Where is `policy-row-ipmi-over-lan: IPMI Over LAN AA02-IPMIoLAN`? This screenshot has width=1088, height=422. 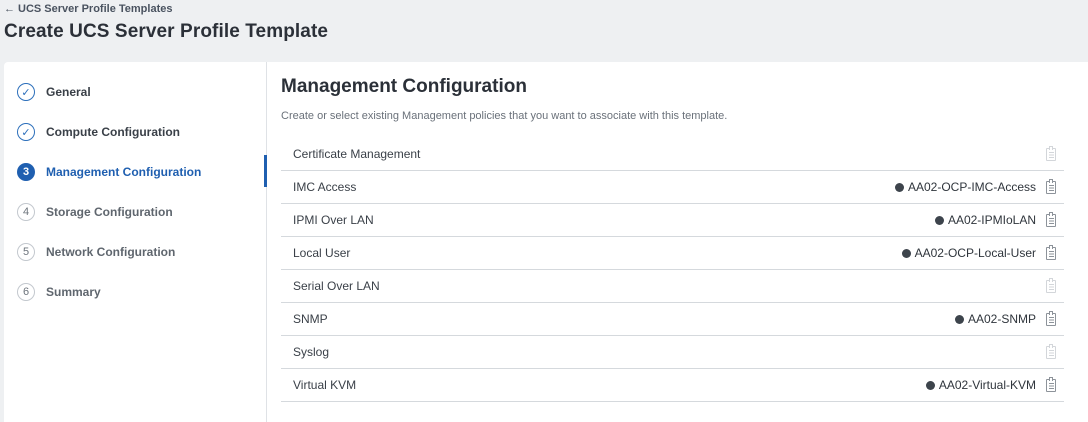 policy-row-ipmi-over-lan: IPMI Over LAN AA02-IPMIoLAN is located at coordinates (672, 220).